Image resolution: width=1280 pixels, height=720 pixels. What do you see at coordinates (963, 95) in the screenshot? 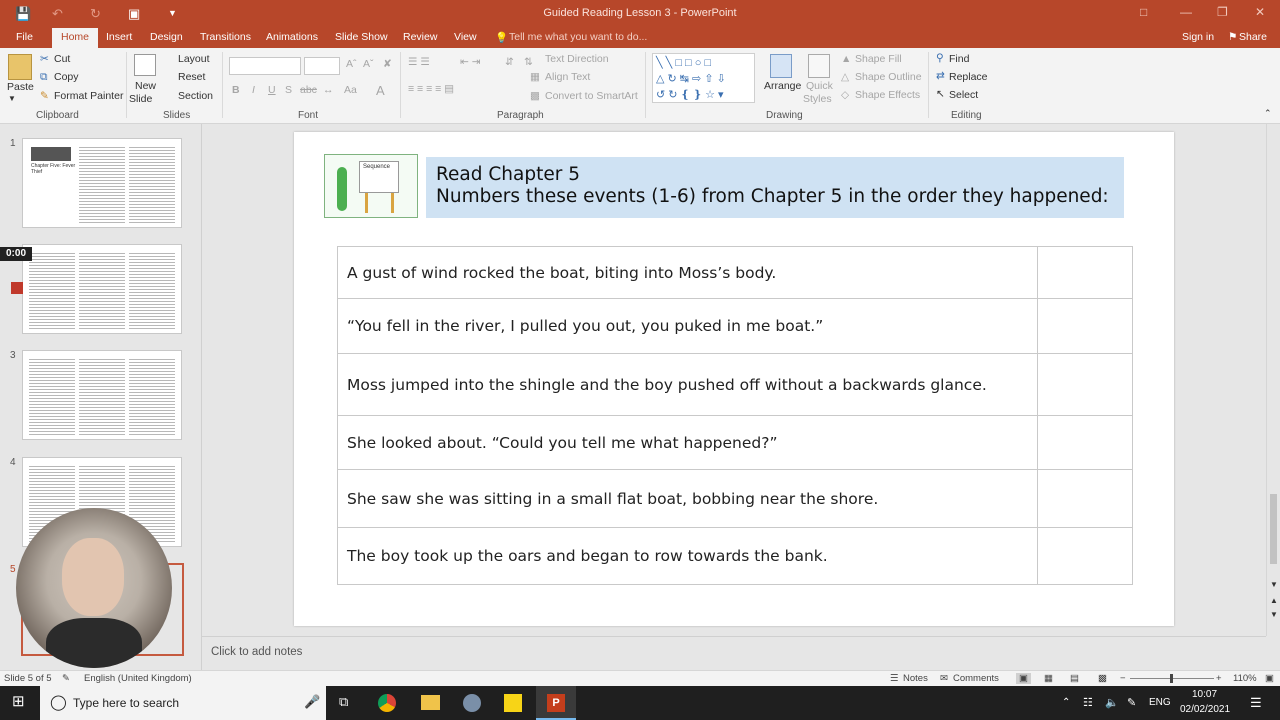
I see `select-button: Select` at bounding box center [963, 95].